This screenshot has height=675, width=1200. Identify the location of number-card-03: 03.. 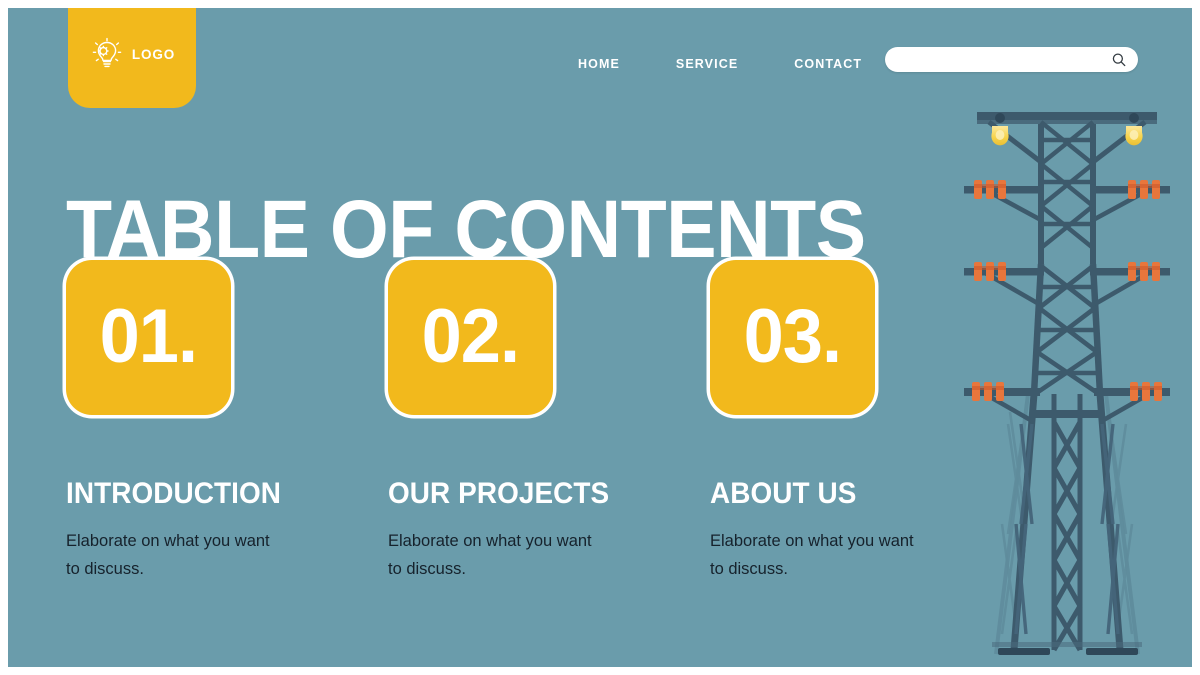
(792, 337).